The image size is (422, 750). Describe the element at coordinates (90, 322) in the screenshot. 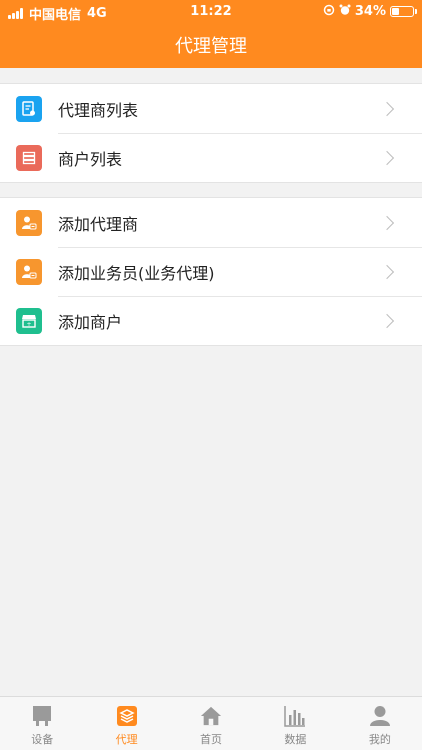

I see `menu-item-label: 添加商户` at that location.